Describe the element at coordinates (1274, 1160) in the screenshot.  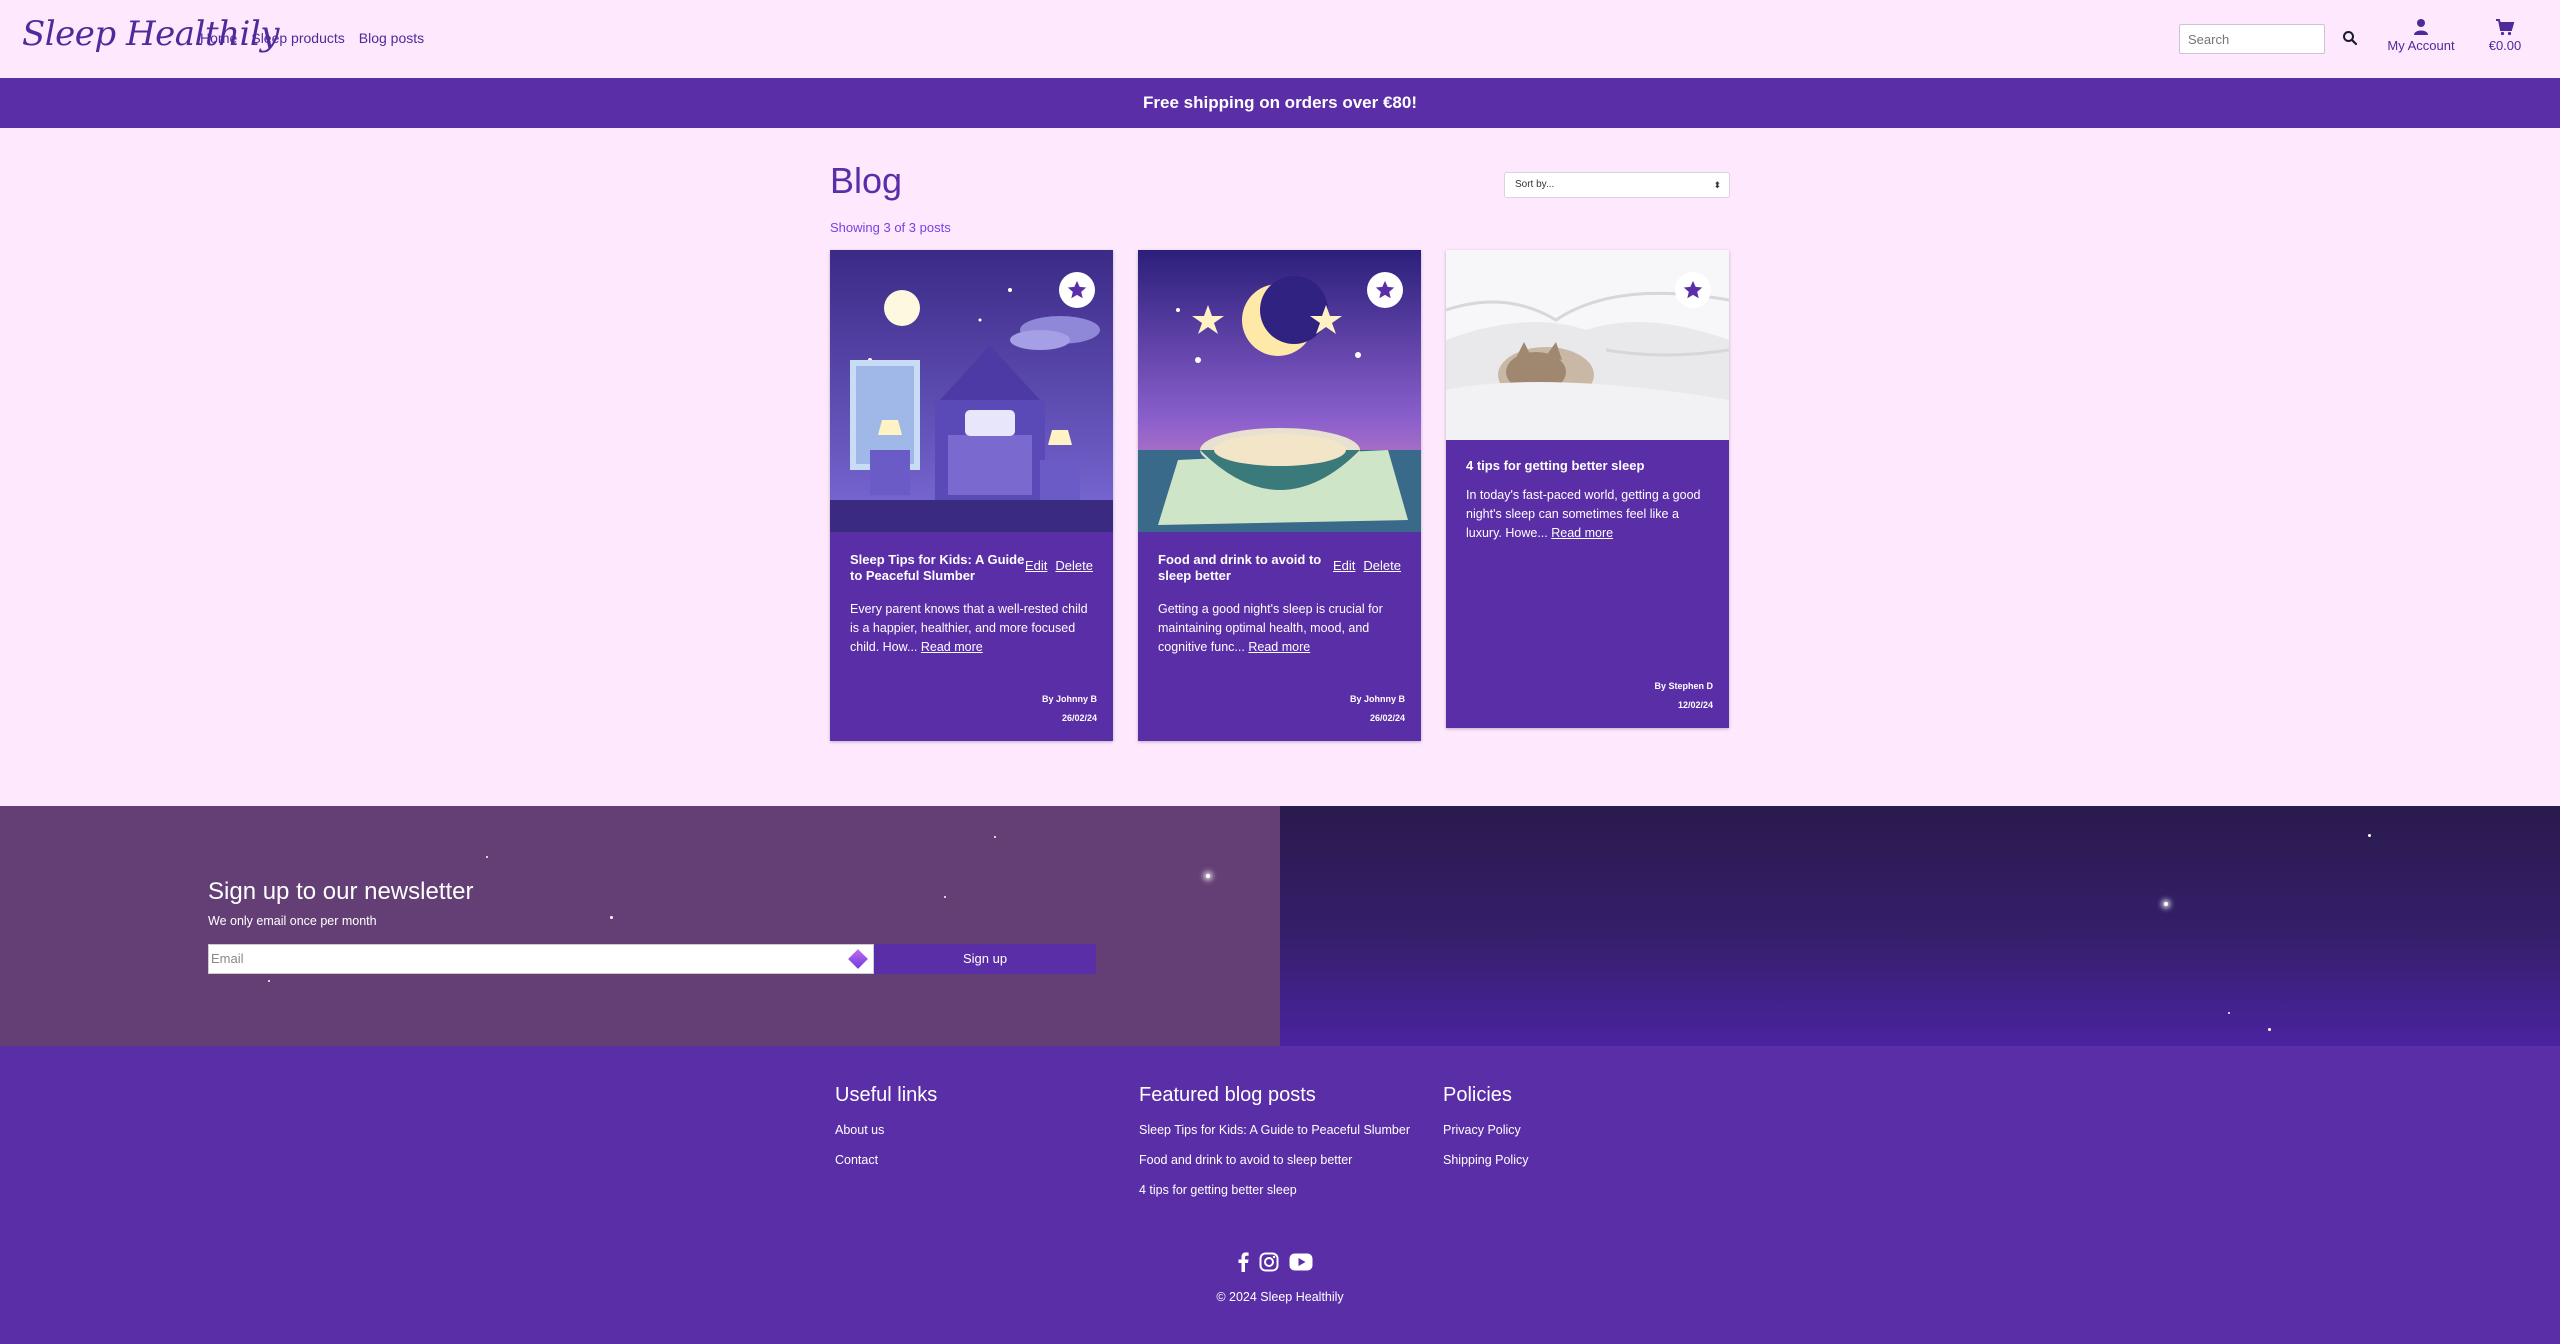
I see `footer-link-post: Food and drink to avoid to sleep better` at that location.